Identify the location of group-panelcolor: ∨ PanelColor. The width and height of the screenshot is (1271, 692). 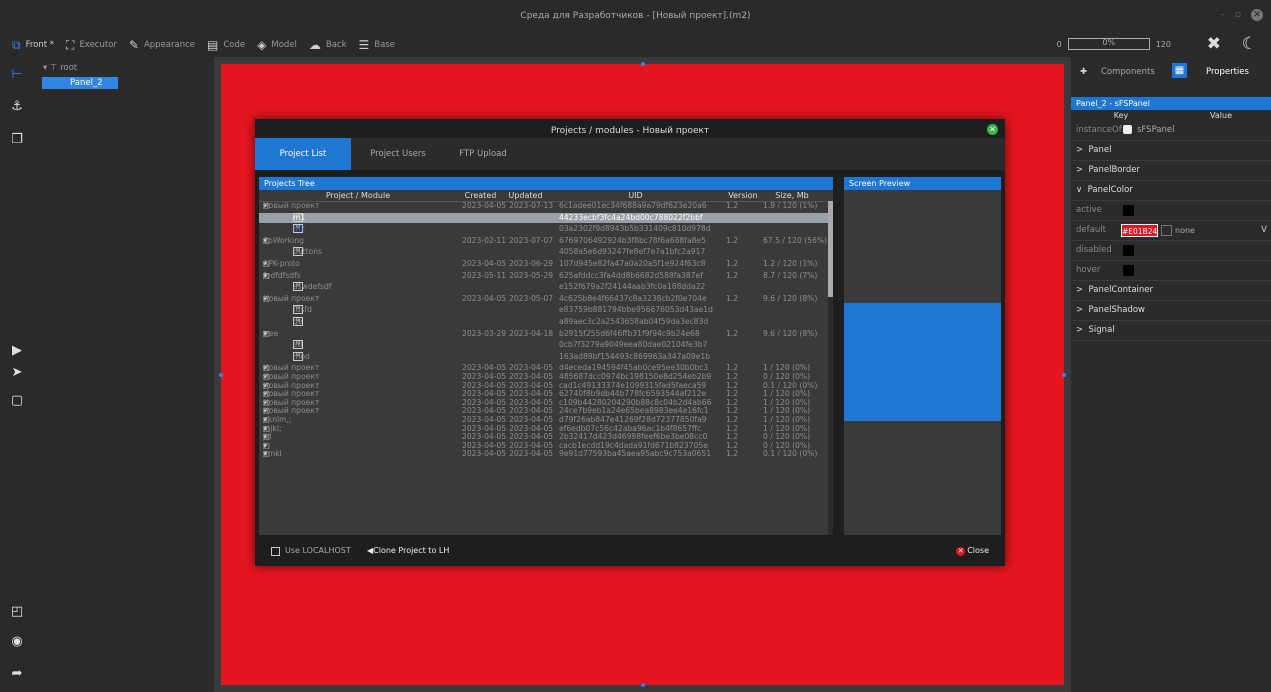
(1171, 191).